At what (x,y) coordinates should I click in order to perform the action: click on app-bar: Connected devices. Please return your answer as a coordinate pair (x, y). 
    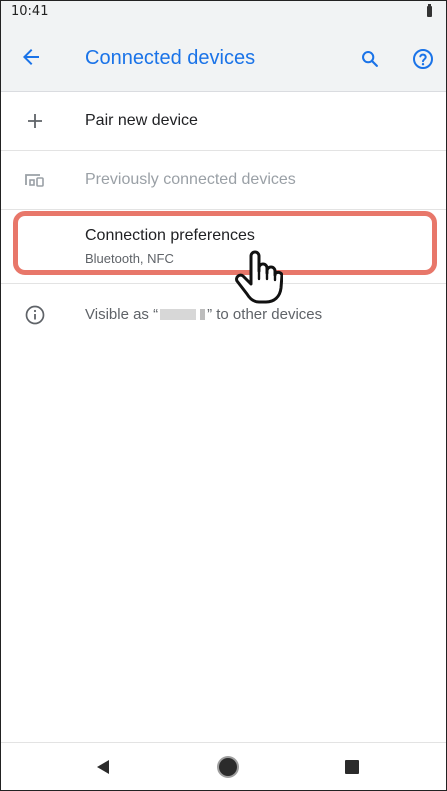
    Looking at the image, I should click on (223, 57).